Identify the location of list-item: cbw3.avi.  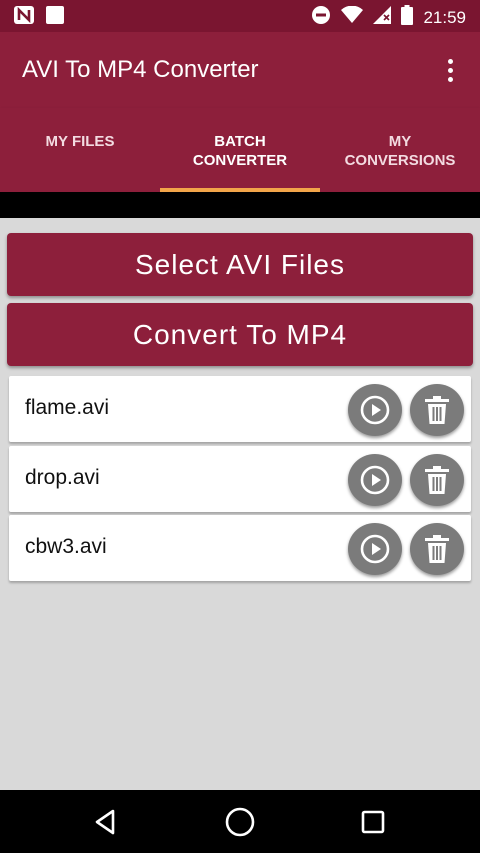
(240, 548).